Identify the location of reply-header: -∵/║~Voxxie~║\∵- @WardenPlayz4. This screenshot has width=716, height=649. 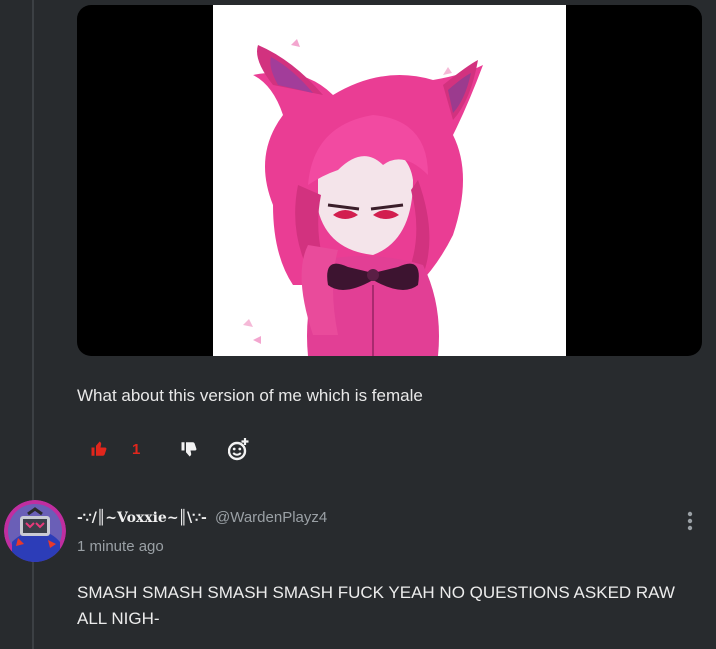
(202, 517).